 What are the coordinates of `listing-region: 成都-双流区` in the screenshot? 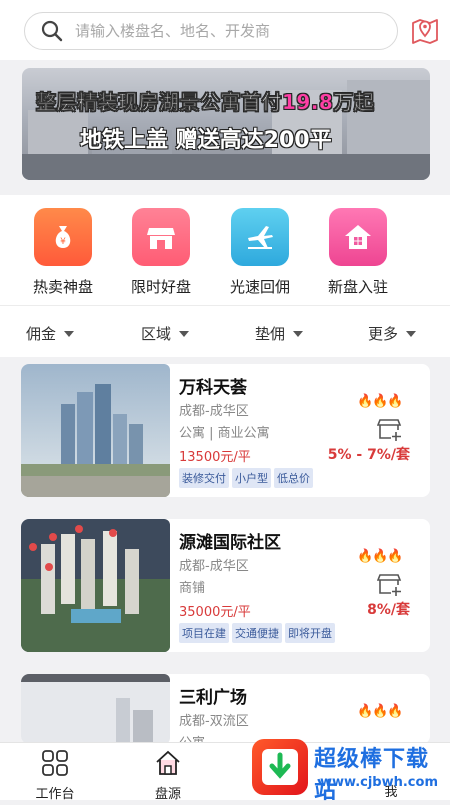 It's located at (214, 721).